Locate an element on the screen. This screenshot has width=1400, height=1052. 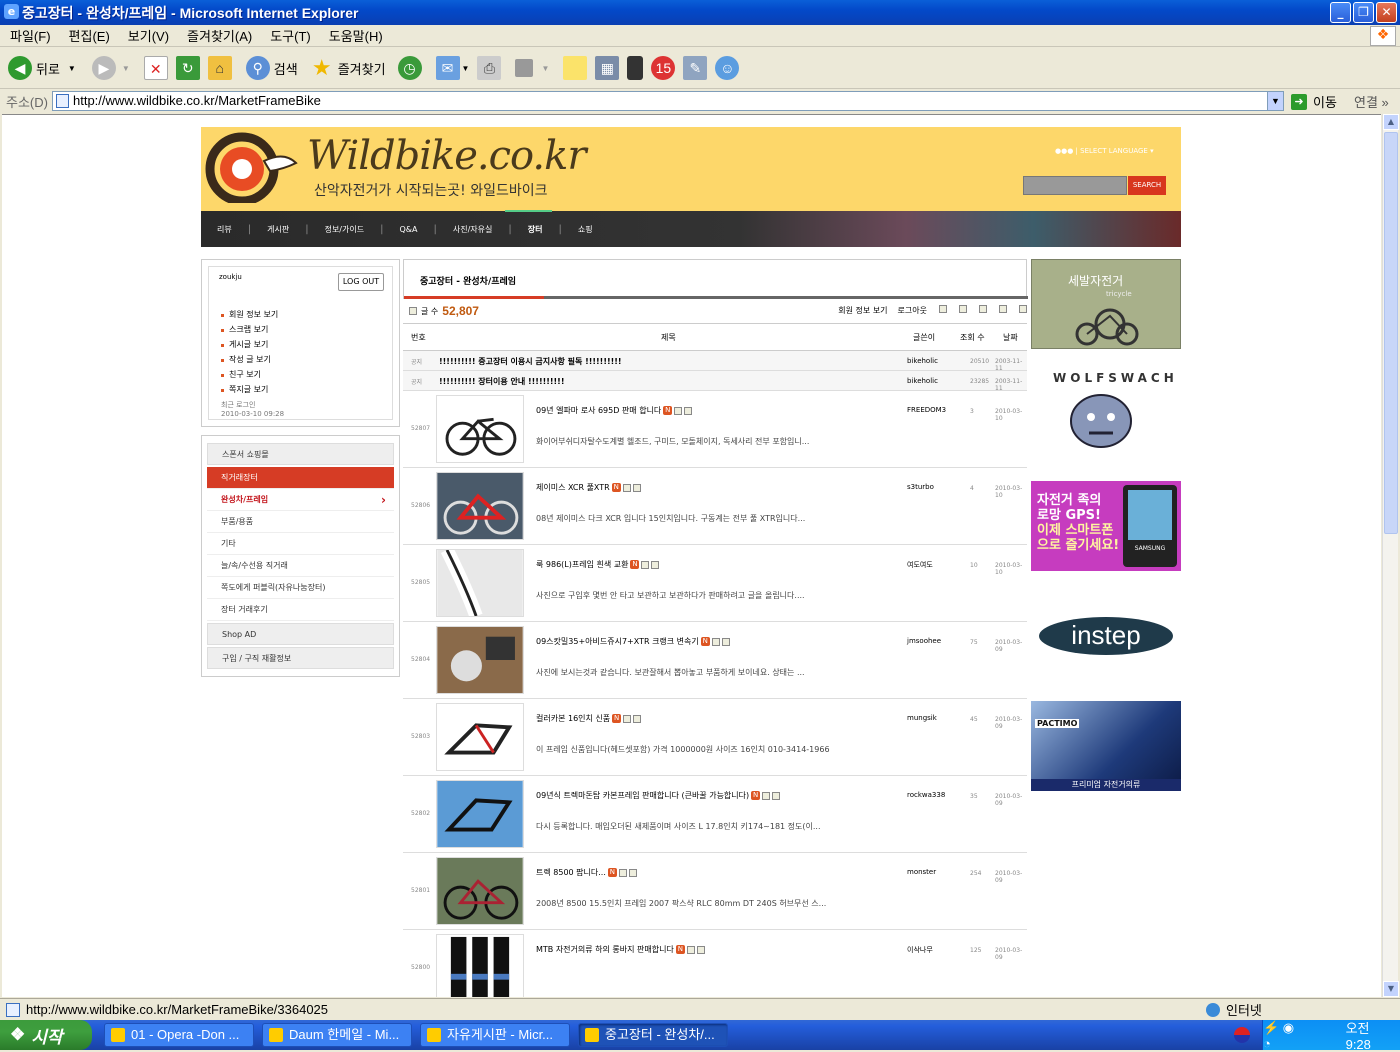
login-link-profile: 회원 정보 보기 is located at coordinates (300, 316).